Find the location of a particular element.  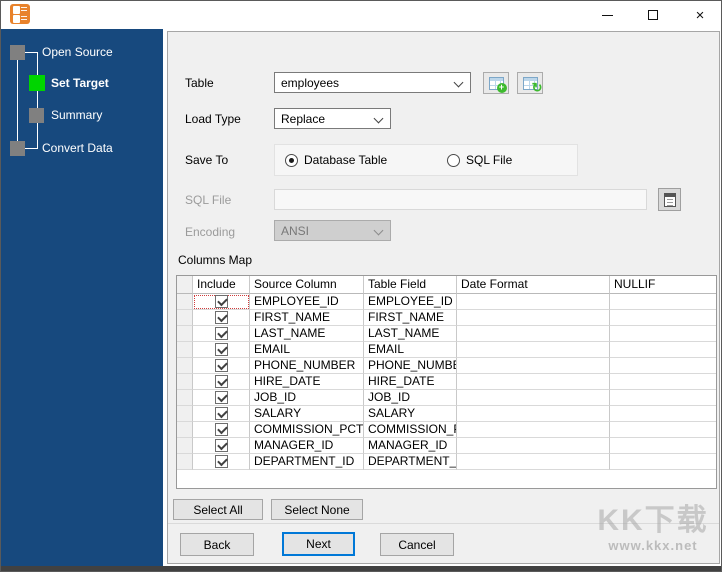

grid-table-field-cell: SALARY is located at coordinates (410, 414).